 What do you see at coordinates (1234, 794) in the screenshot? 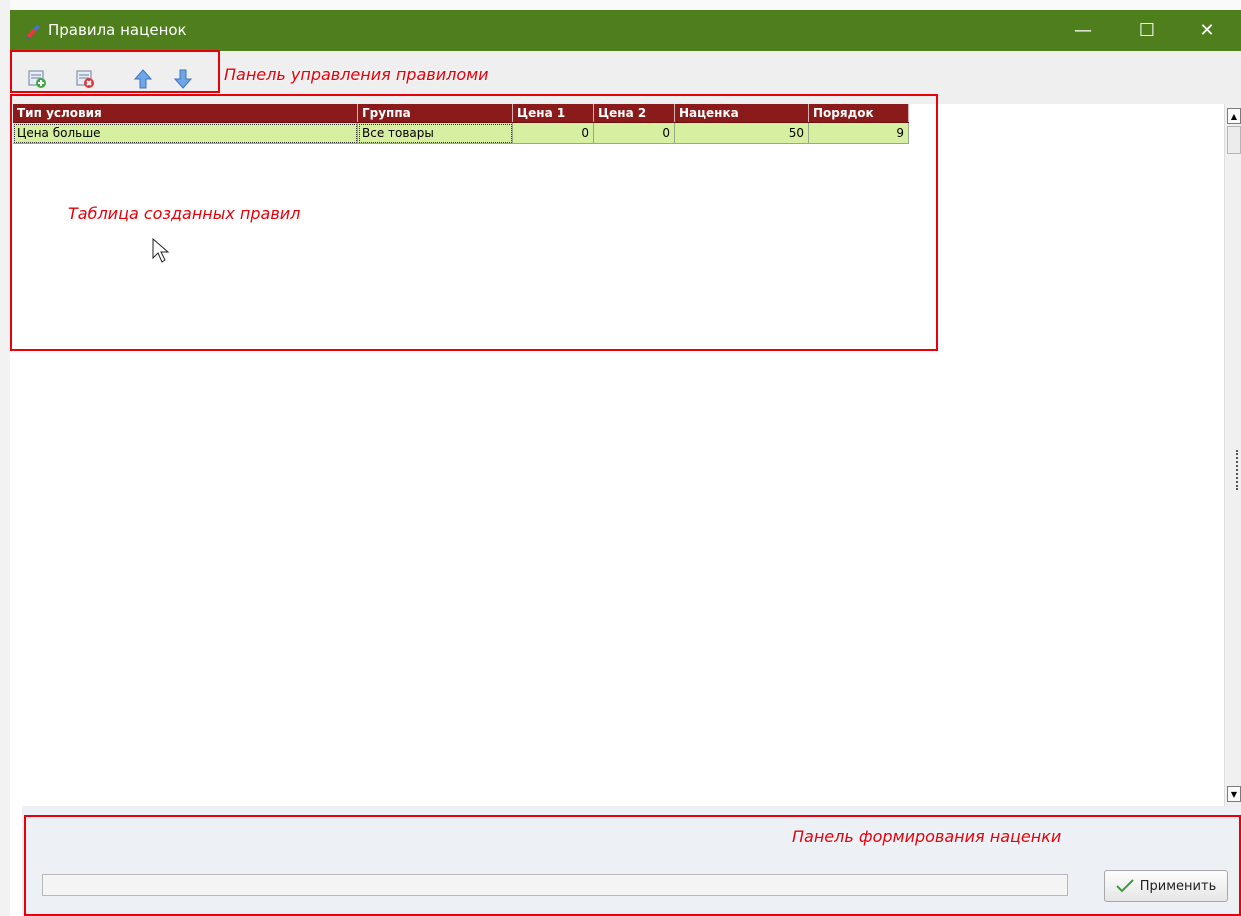
I see `scroll-down-arrow-icon: ▼` at bounding box center [1234, 794].